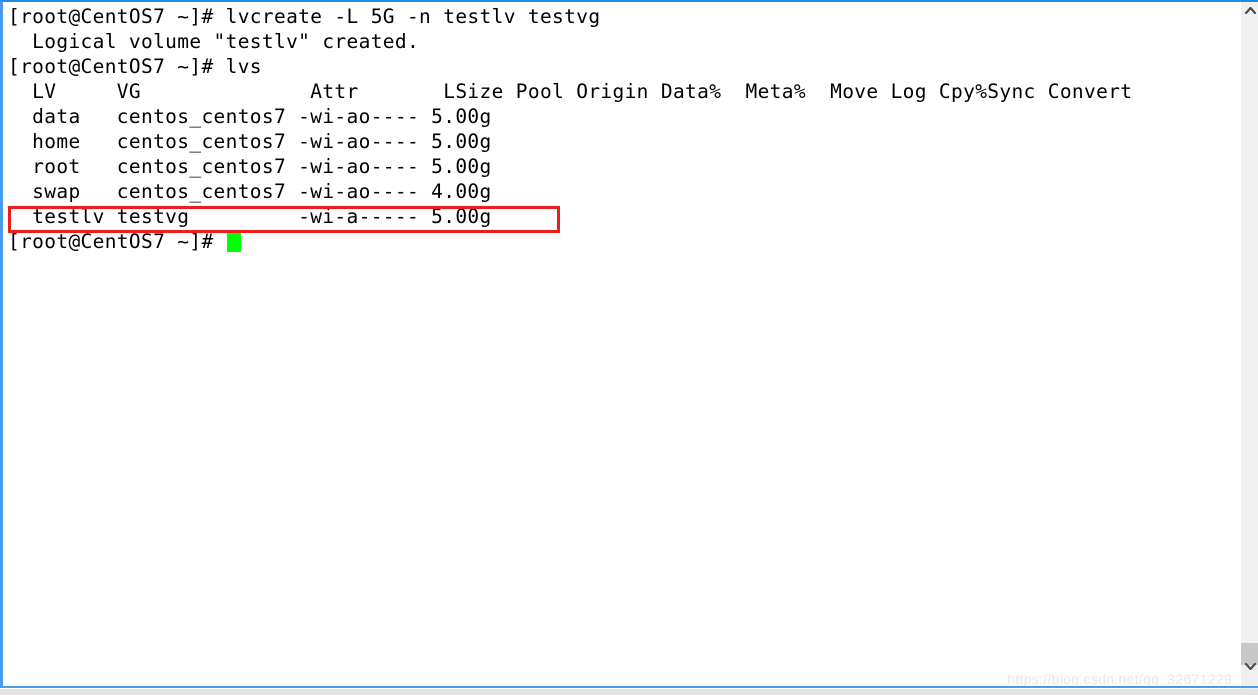  Describe the element at coordinates (250, 116) in the screenshot. I see `lvs-table-row-data: data centos_centos7 -wi-ao---- 5.00g` at that location.